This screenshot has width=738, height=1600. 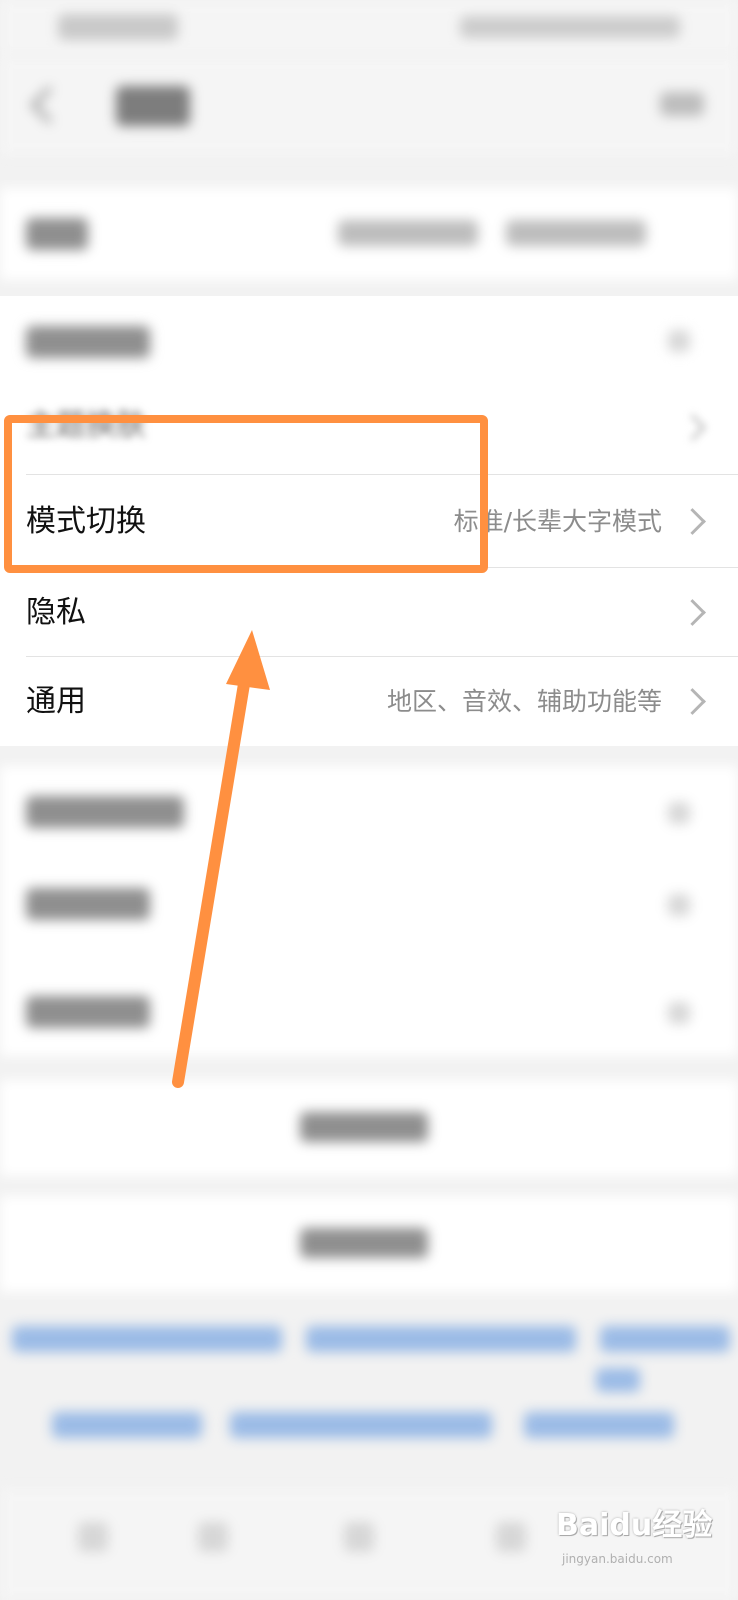 What do you see at coordinates (221, 859) in the screenshot?
I see `annotation-arrow-icon` at bounding box center [221, 859].